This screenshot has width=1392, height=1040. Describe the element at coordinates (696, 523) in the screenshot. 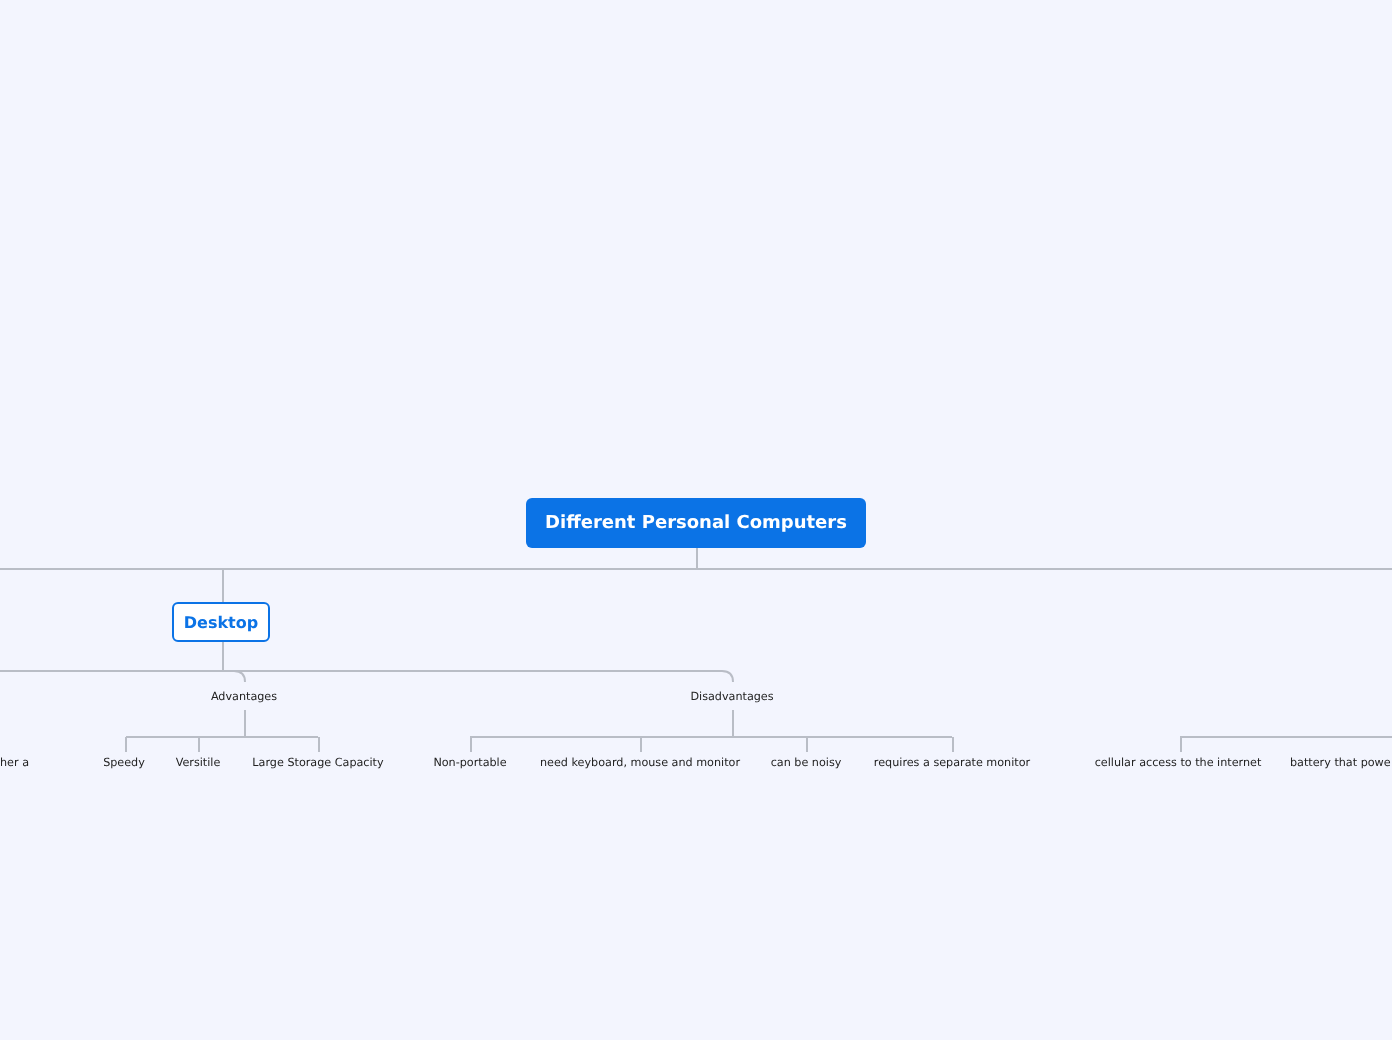

I see `central-topic: Different Personal Computers` at that location.